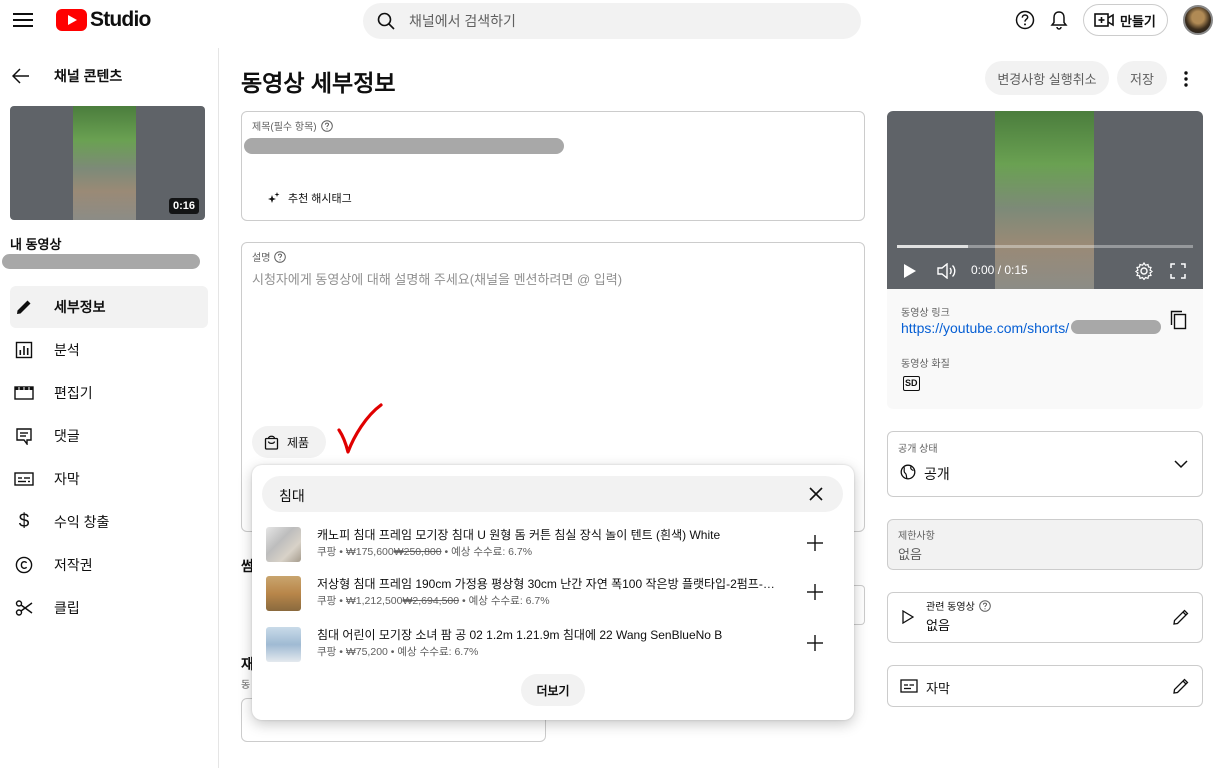 This screenshot has width=1222, height=768. What do you see at coordinates (318, 83) in the screenshot?
I see `page-title: 동영상 세부정보` at bounding box center [318, 83].